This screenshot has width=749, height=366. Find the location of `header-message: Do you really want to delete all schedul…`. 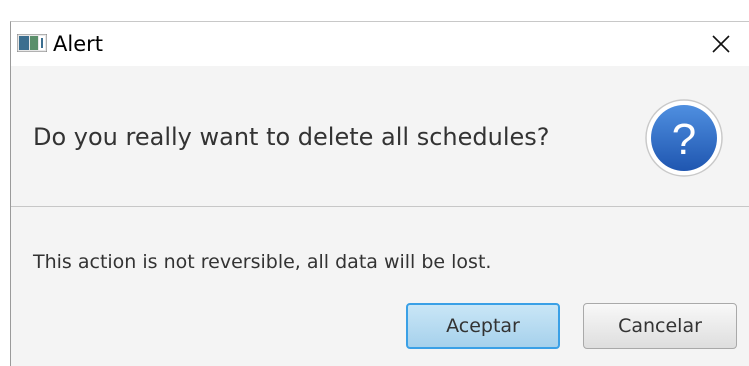

header-message: Do you really want to delete all schedul… is located at coordinates (291, 137).